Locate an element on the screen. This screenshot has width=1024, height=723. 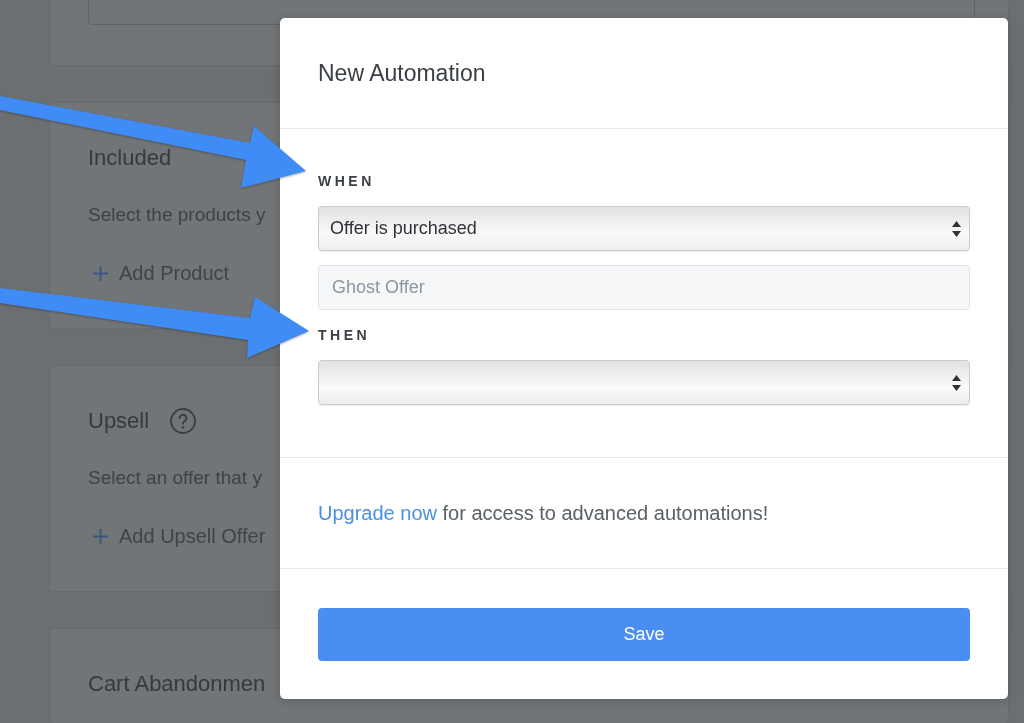
modal-title: New Automation is located at coordinates (402, 73).